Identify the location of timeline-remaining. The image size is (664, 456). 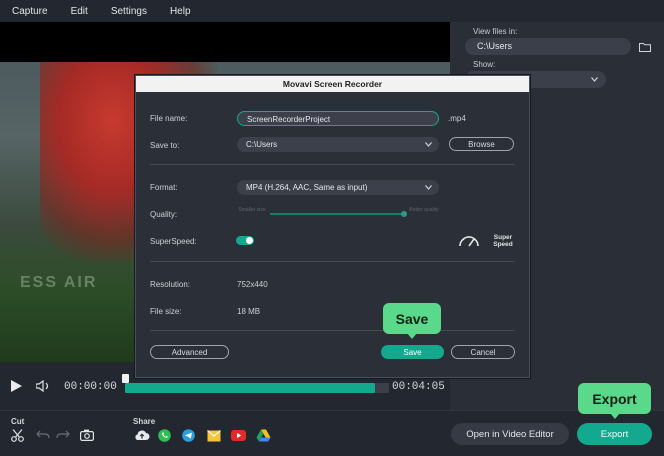
(382, 388).